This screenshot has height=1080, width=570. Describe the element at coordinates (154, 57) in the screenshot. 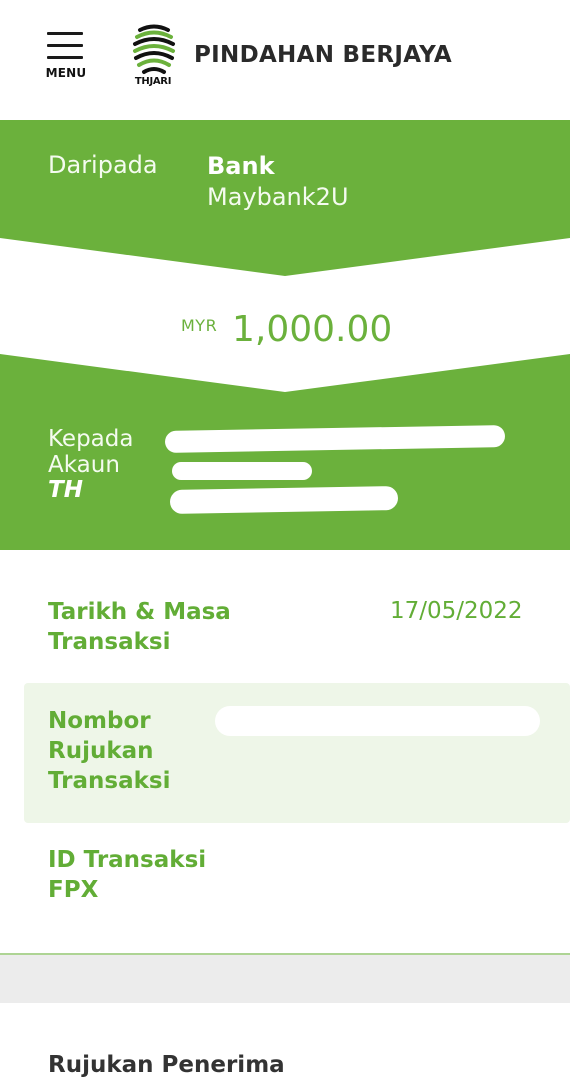

I see `thjari-logo: THJARI` at that location.